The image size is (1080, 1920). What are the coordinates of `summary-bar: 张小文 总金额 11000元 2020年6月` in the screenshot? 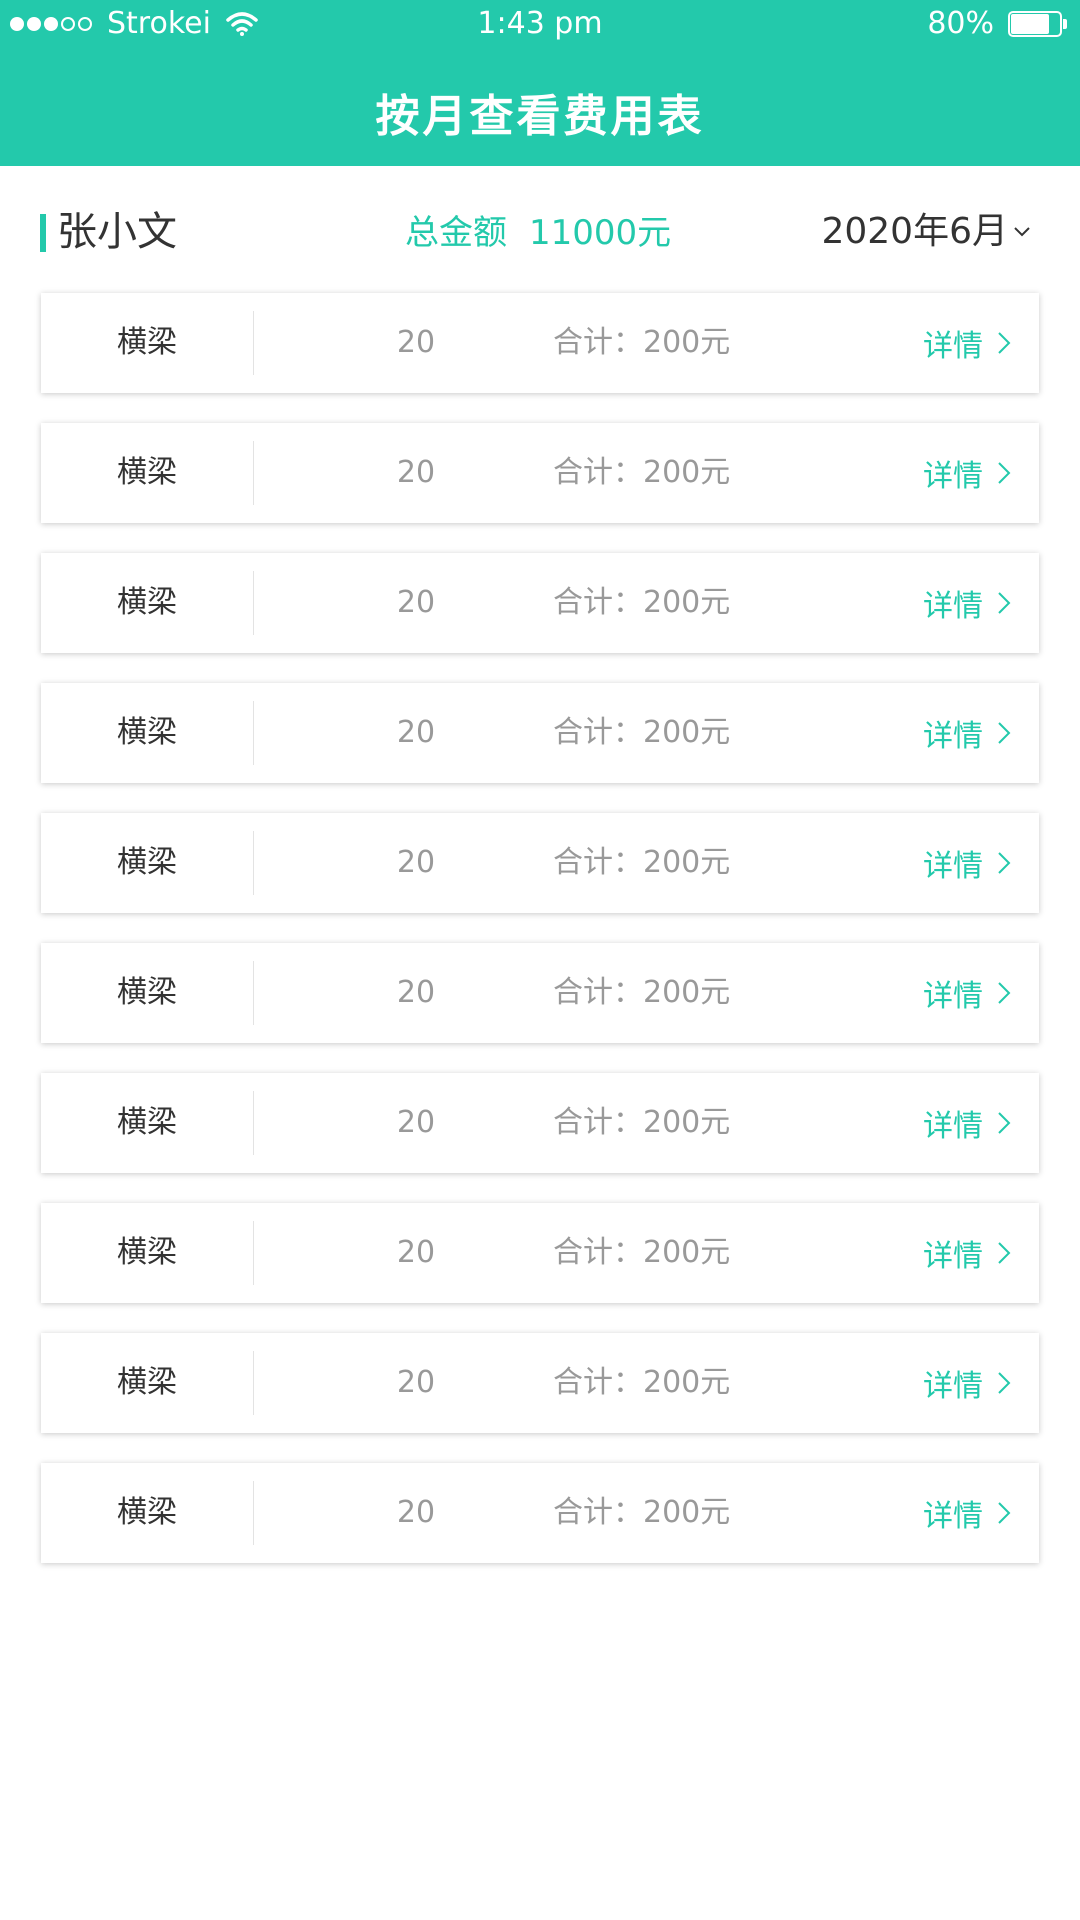 It's located at (540, 229).